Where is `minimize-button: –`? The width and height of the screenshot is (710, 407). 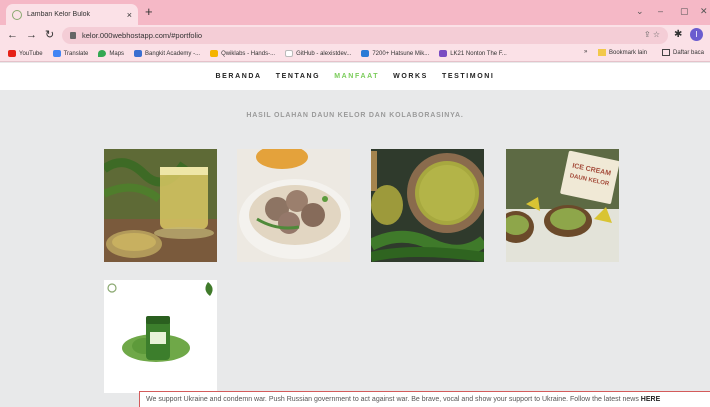 minimize-button: – is located at coordinates (660, 11).